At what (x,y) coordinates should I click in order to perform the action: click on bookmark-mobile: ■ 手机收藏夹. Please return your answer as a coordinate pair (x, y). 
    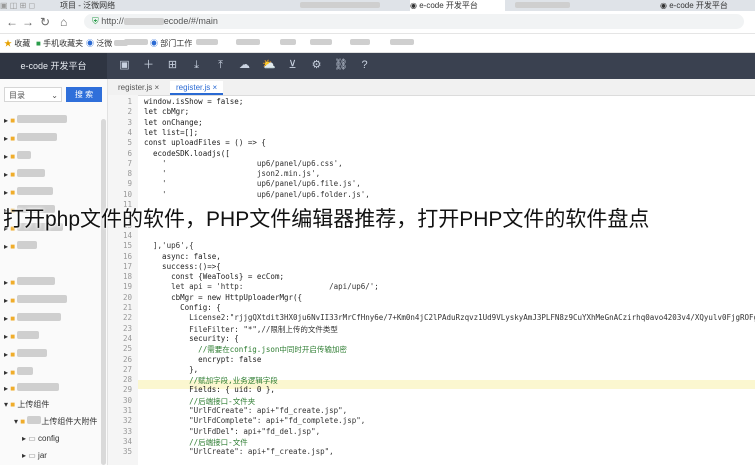
    Looking at the image, I should click on (59, 43).